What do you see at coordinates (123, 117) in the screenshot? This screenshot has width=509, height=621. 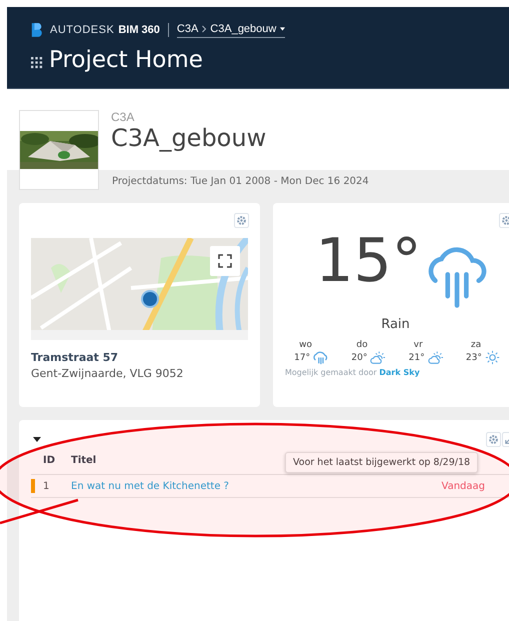 I see `project-parent: C3A` at bounding box center [123, 117].